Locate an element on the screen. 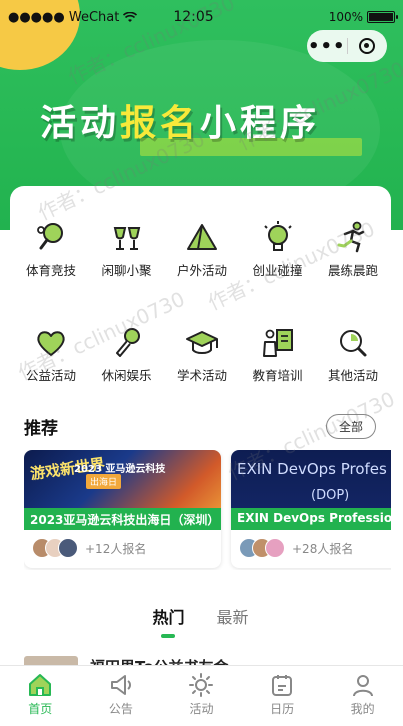  tabbar-home: 首页 is located at coordinates (40, 696).